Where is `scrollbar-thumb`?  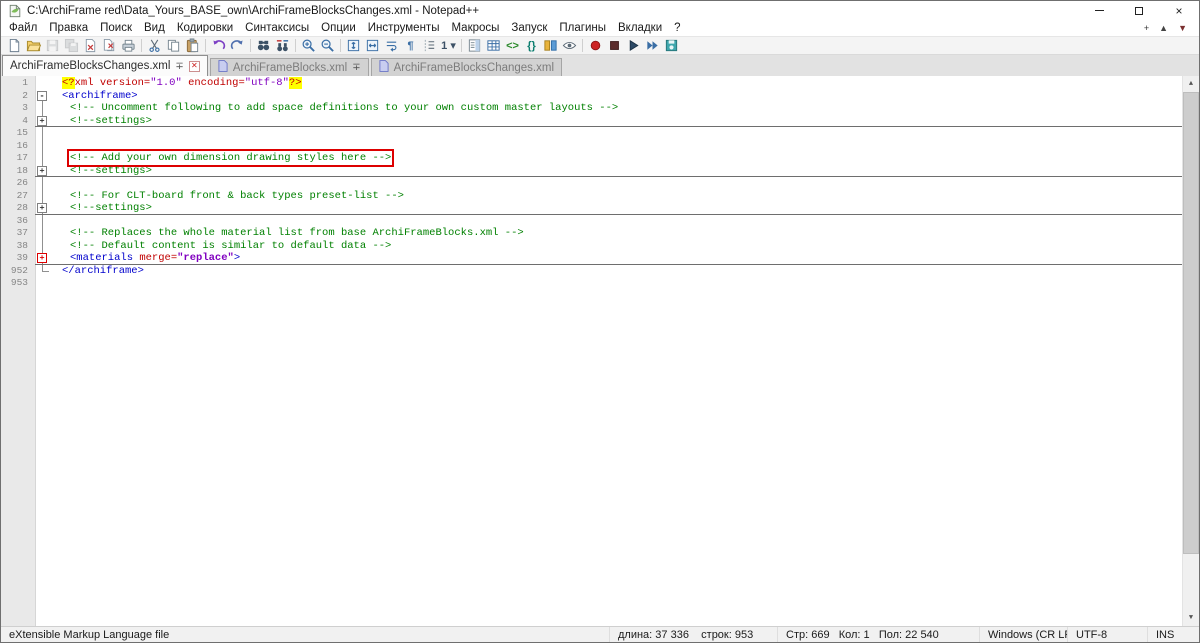
scrollbar-thumb is located at coordinates (1191, 323).